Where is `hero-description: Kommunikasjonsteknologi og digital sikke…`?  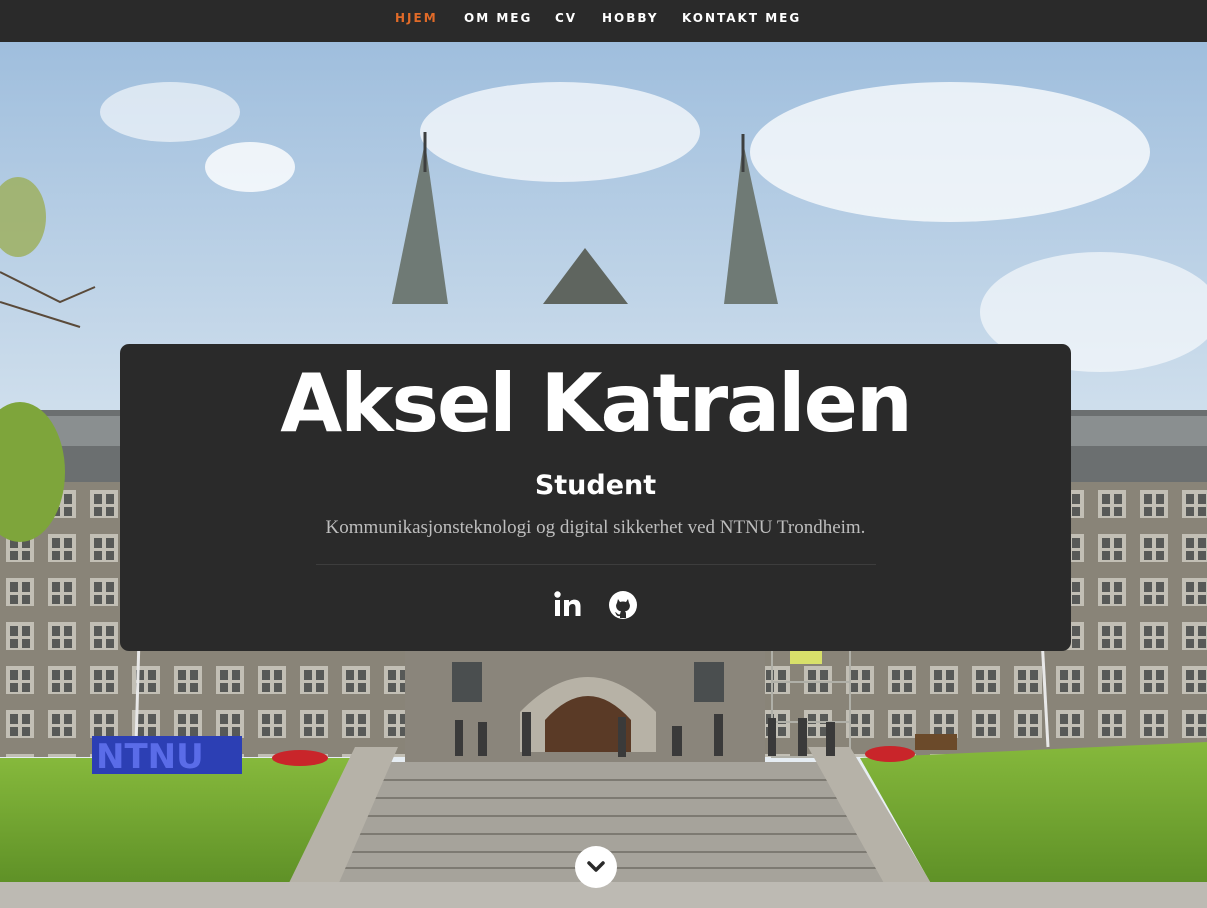
hero-description: Kommunikasjonsteknologi og digital sikke… is located at coordinates (595, 527).